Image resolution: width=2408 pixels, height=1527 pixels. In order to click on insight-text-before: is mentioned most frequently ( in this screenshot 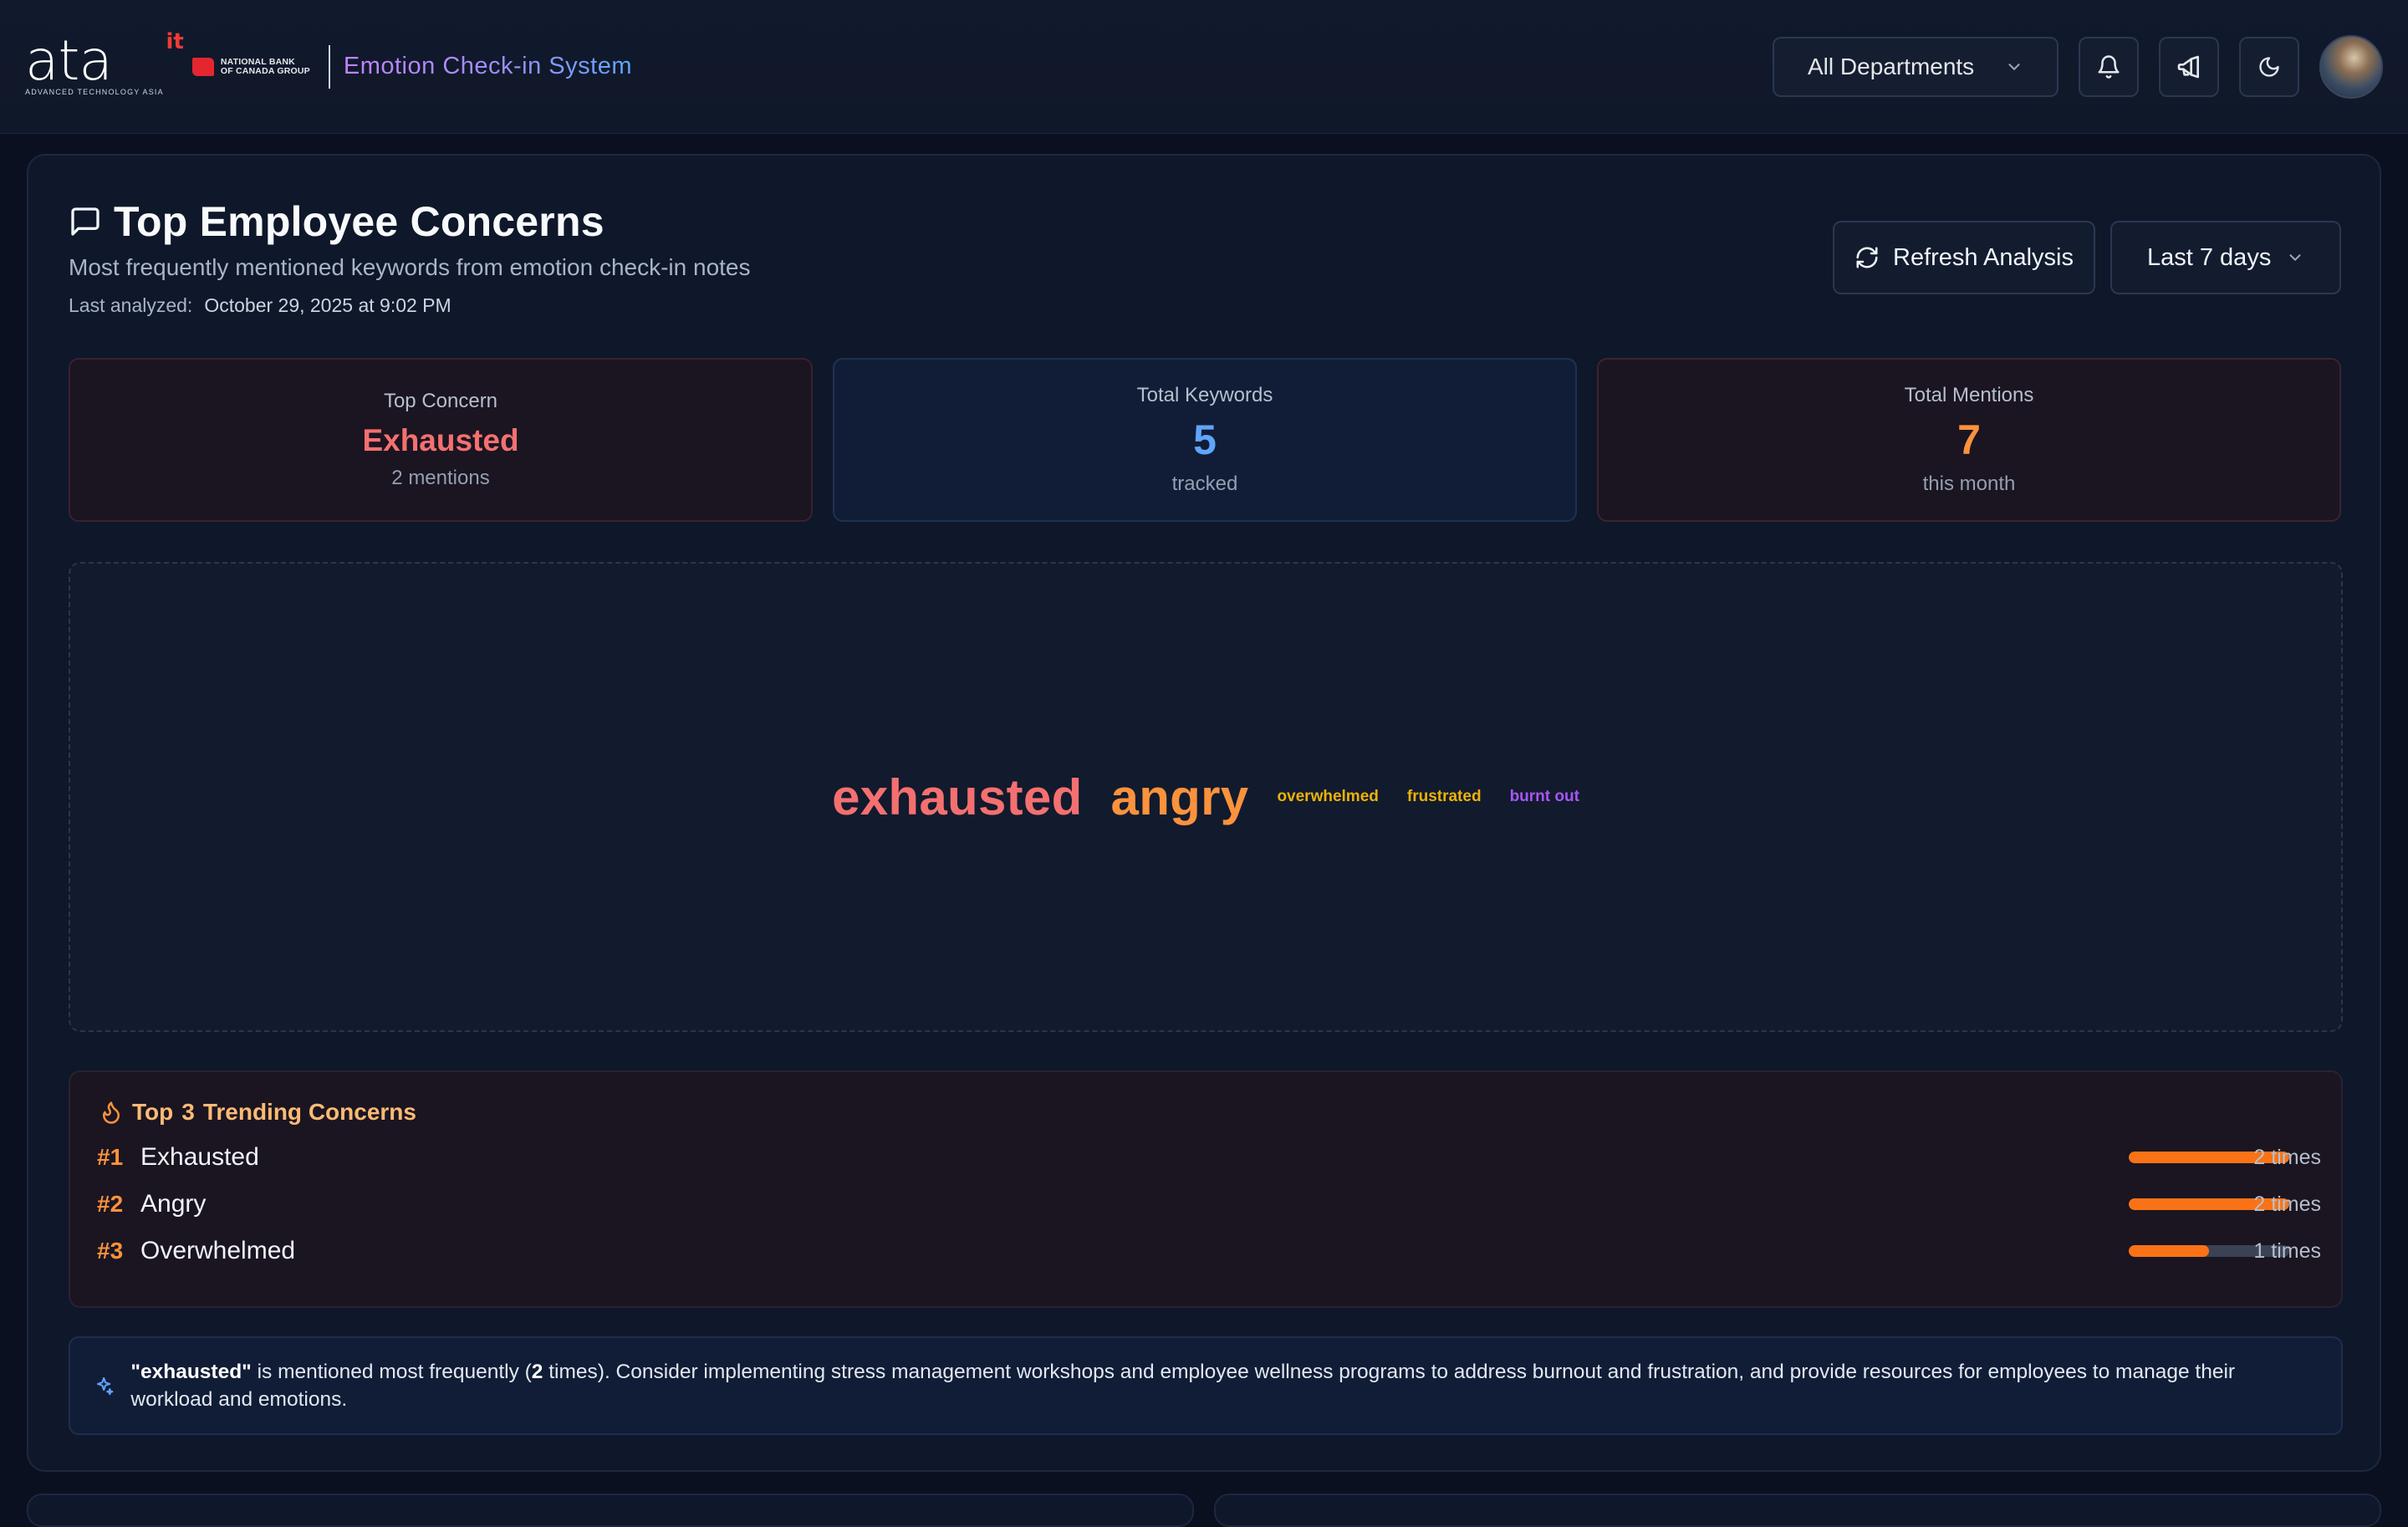, I will do `click(391, 1372)`.